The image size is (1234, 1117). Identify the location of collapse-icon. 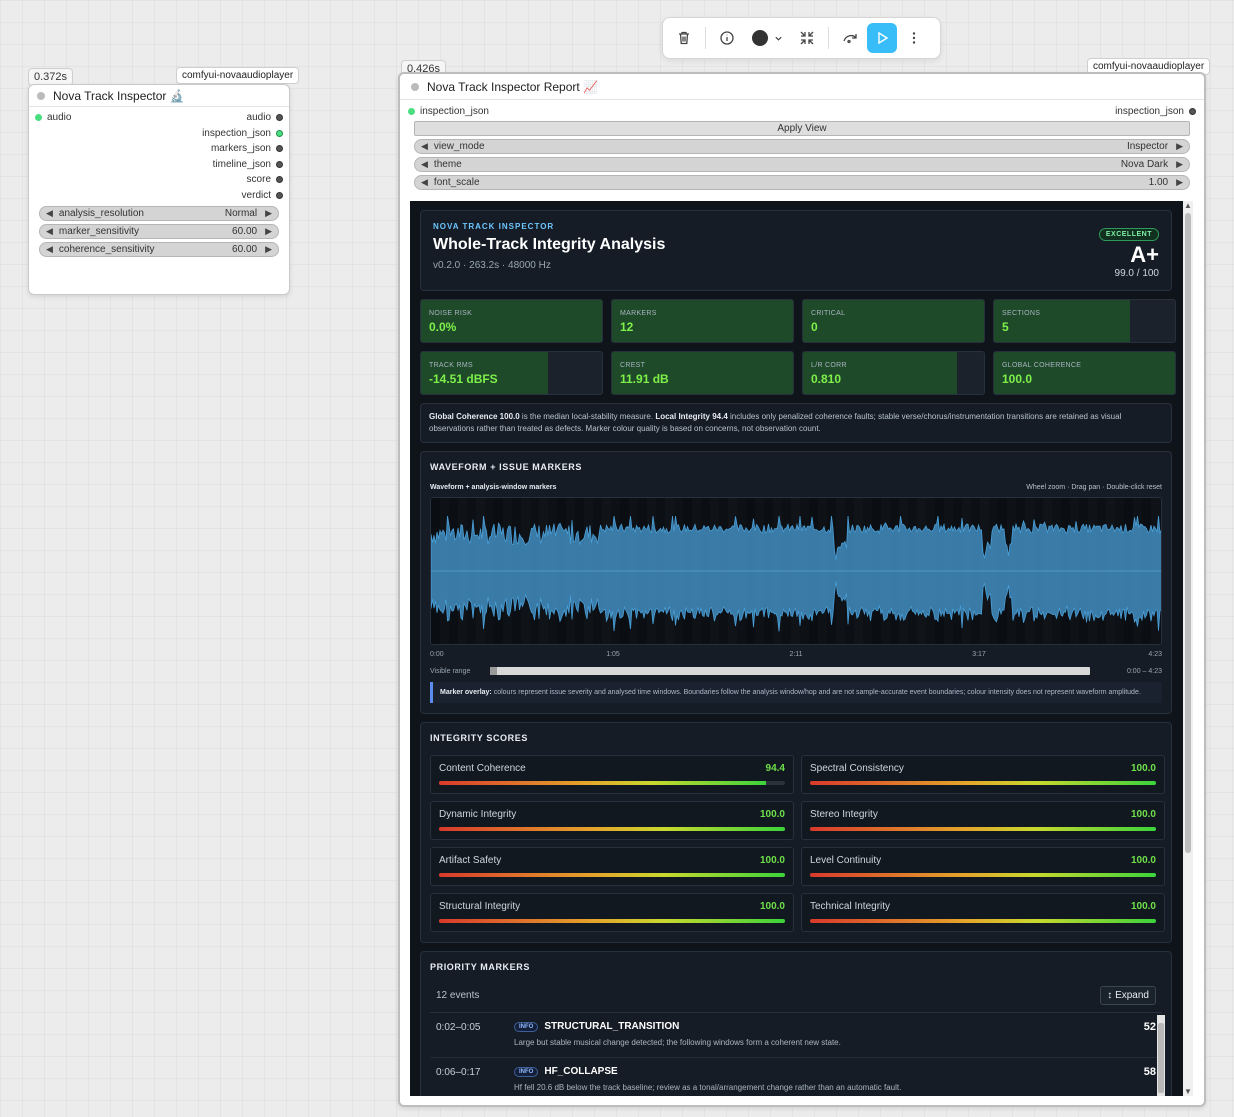
(807, 38).